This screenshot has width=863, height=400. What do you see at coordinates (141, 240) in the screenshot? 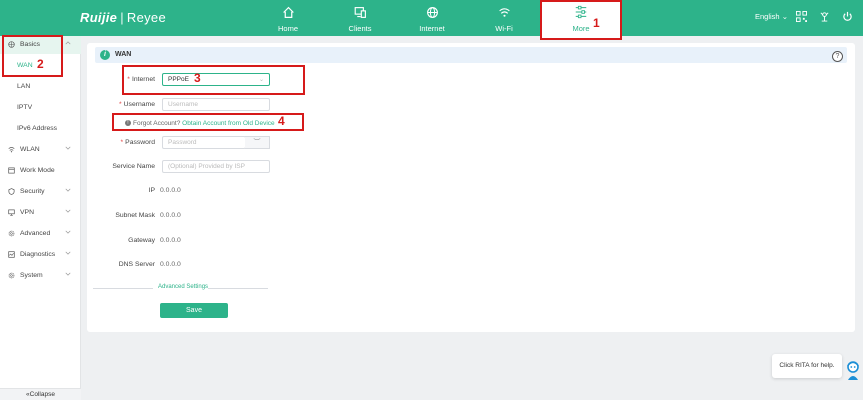
I see `gateway-label: Gateway` at bounding box center [141, 240].